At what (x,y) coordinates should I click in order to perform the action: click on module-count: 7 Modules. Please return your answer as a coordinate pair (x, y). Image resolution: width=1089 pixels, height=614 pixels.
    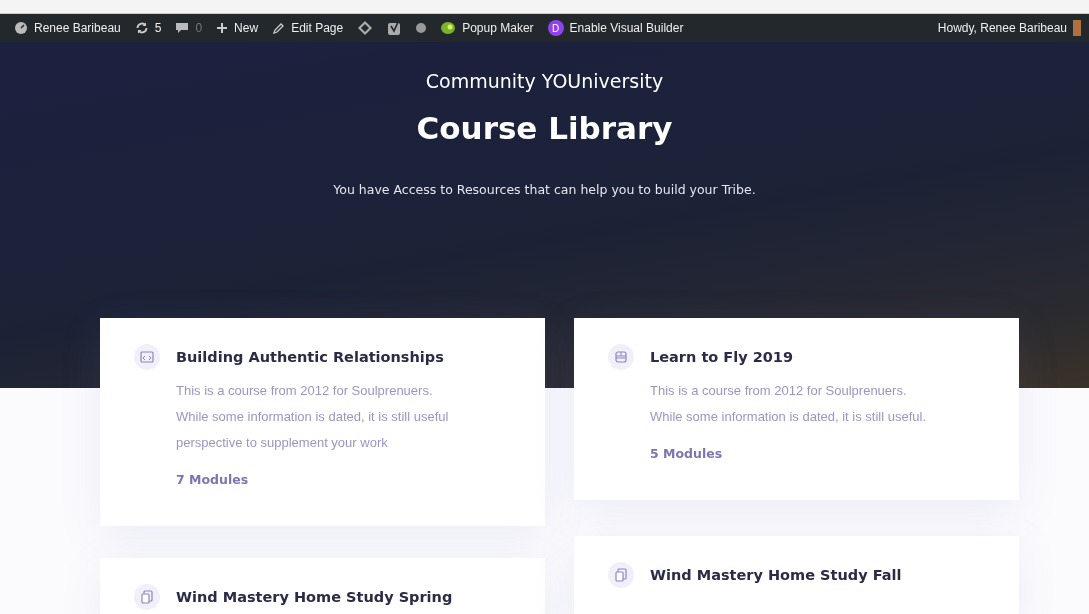
    Looking at the image, I should click on (213, 479).